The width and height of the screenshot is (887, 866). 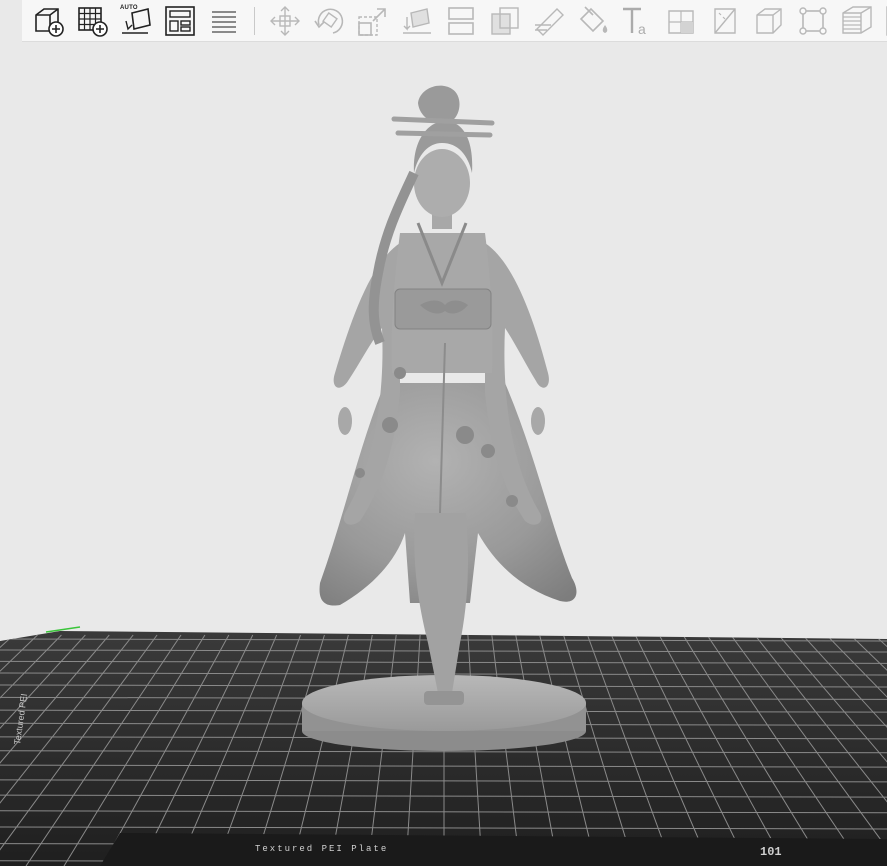 I want to click on lay-on-face-button, so click(x=417, y=21).